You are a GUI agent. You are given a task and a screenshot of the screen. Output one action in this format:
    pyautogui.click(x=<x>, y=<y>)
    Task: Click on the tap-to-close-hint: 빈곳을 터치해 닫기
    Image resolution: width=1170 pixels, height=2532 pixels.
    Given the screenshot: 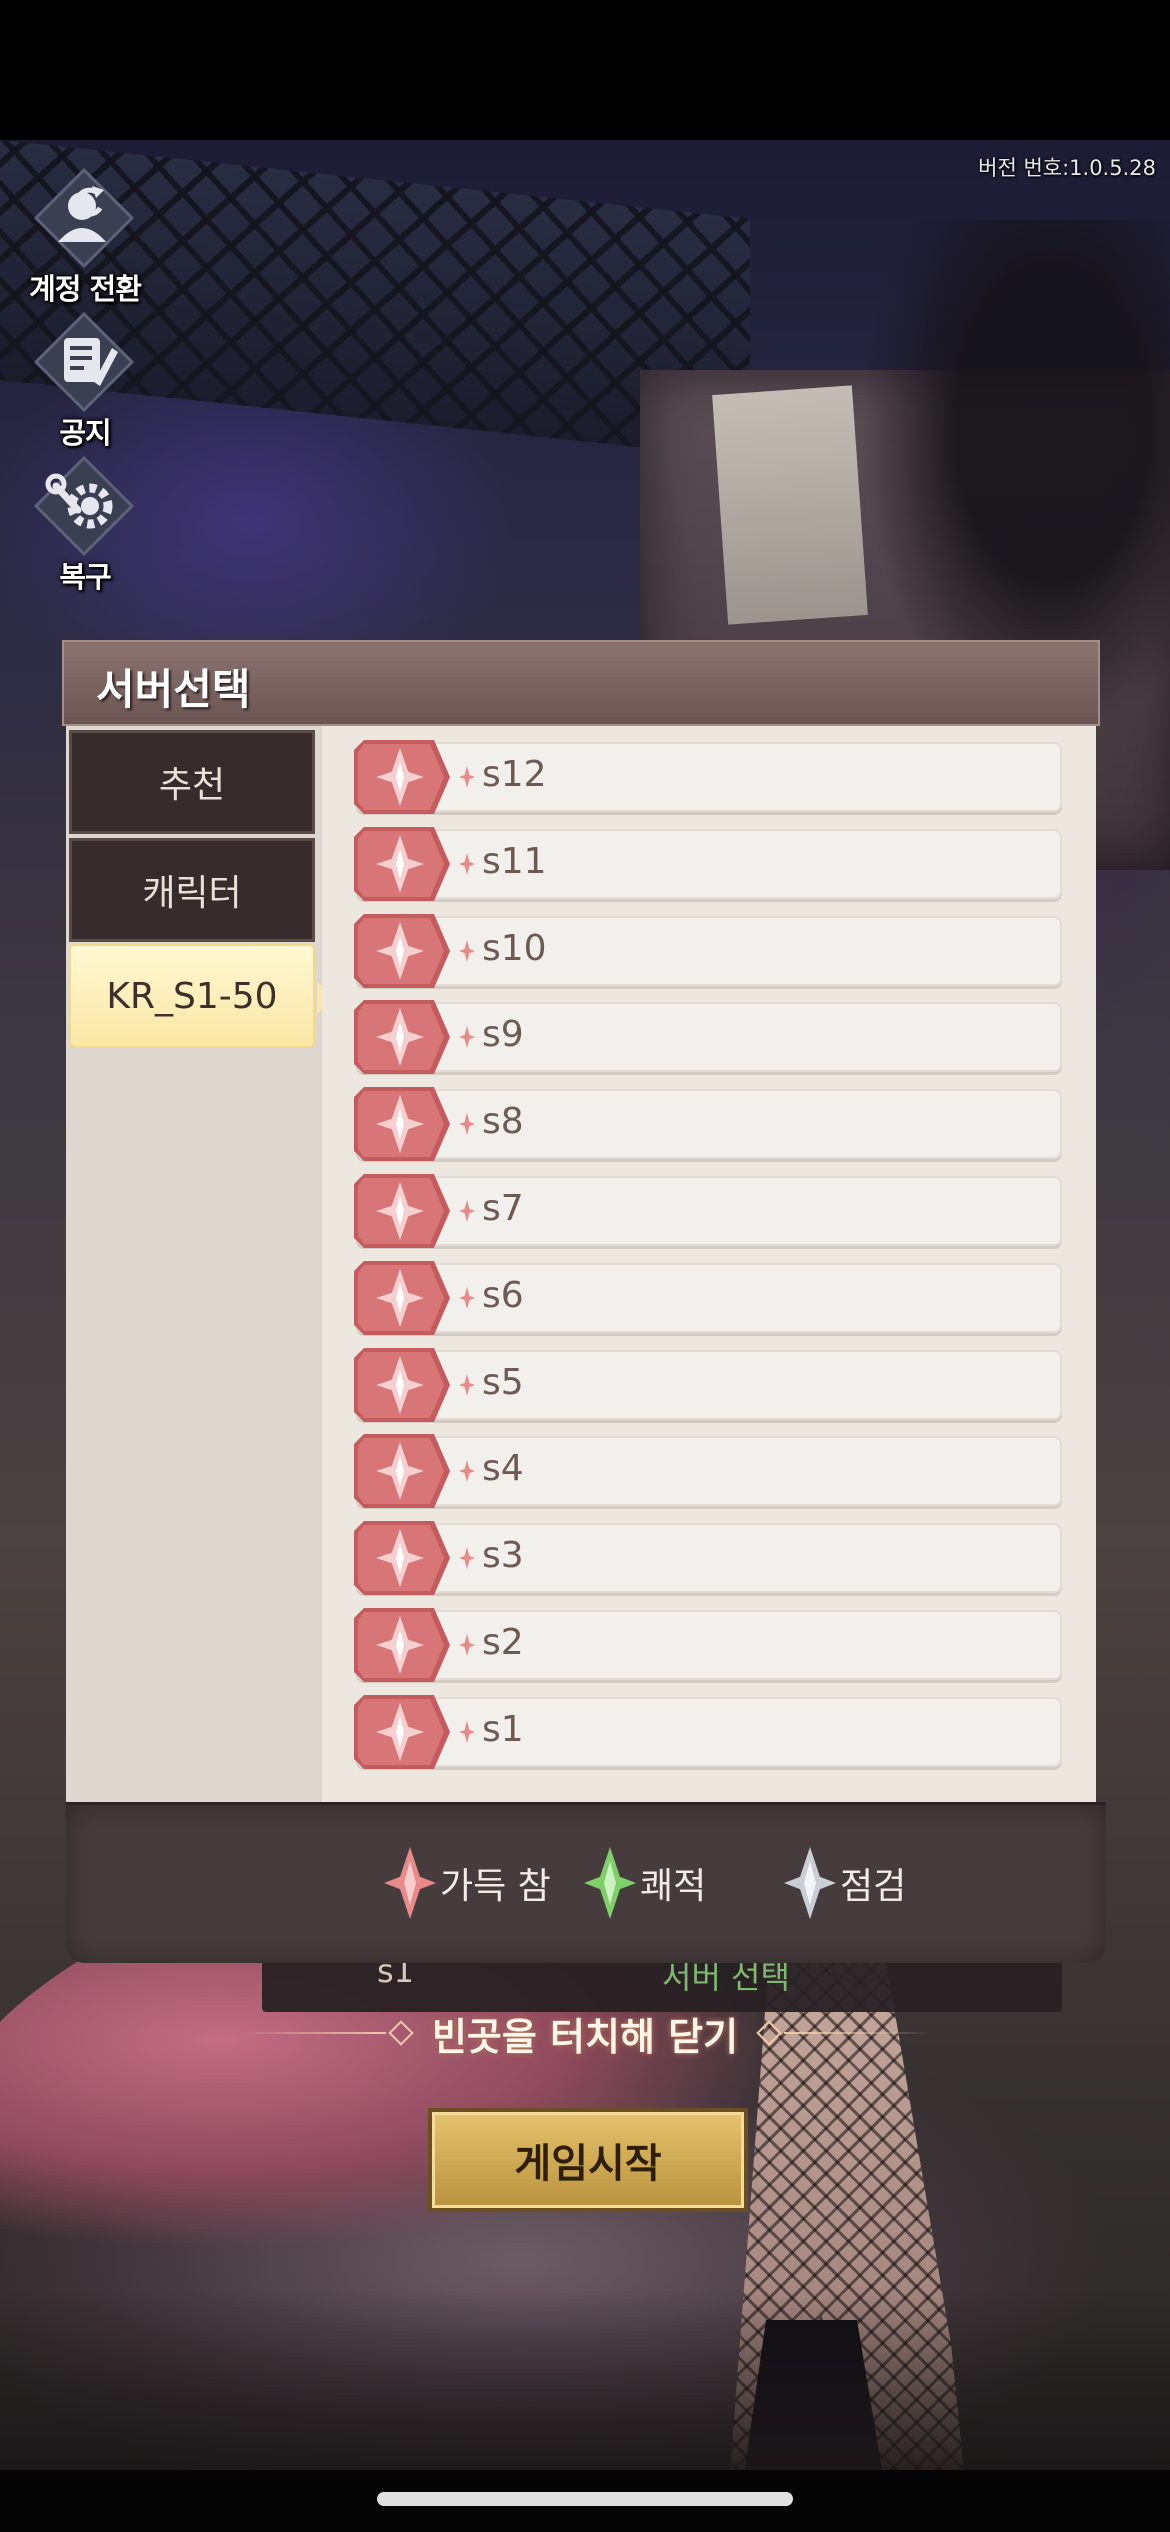 What is the action you would take?
    pyautogui.click(x=585, y=2033)
    